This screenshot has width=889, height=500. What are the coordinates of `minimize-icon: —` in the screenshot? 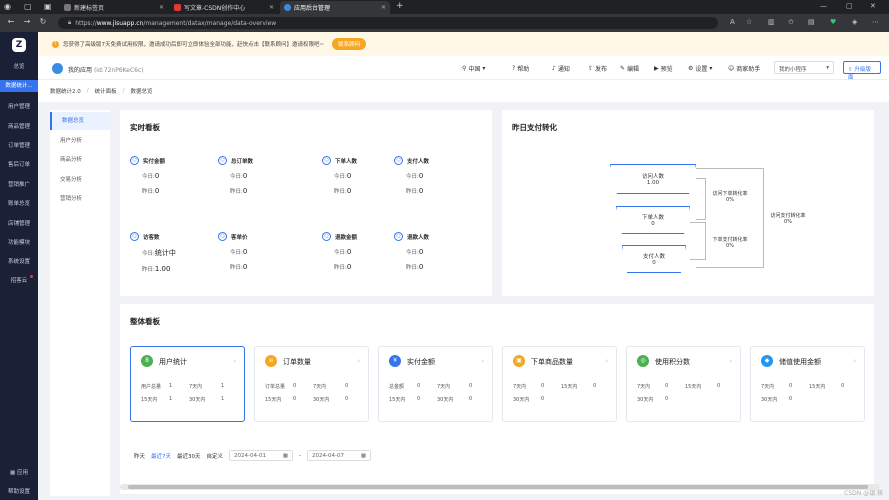 It's located at (823, 6).